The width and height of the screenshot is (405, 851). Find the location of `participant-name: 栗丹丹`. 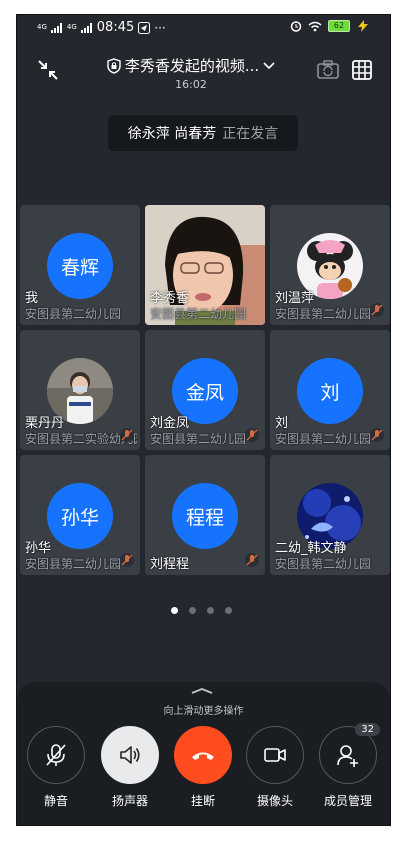

participant-name: 栗丹丹 is located at coordinates (45, 423).